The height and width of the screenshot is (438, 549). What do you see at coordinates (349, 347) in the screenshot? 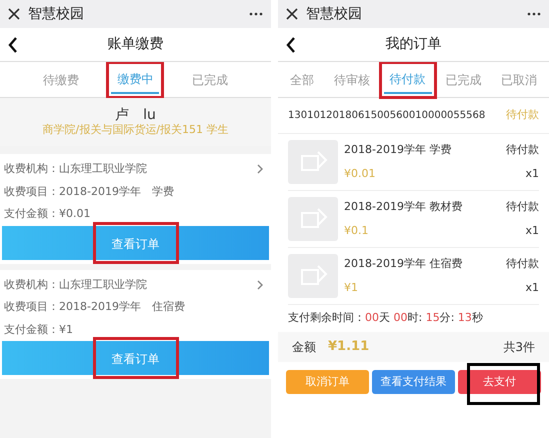
I see `total-amount: ¥1.11` at bounding box center [349, 347].